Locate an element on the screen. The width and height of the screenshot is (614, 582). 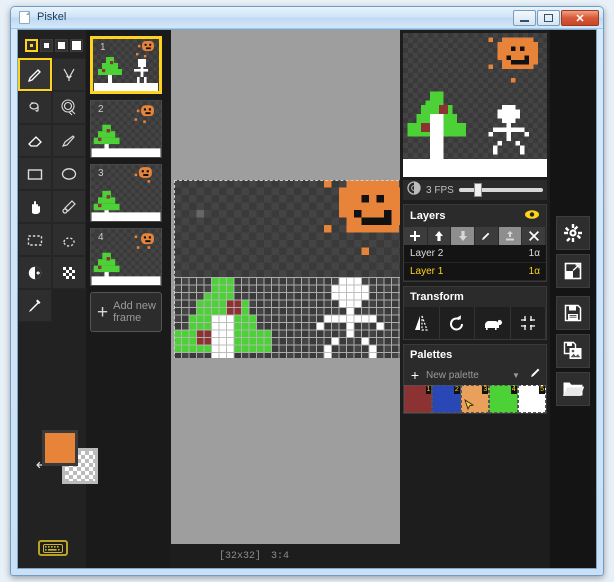
palettes-header: Palettes is located at coordinates (475, 355).